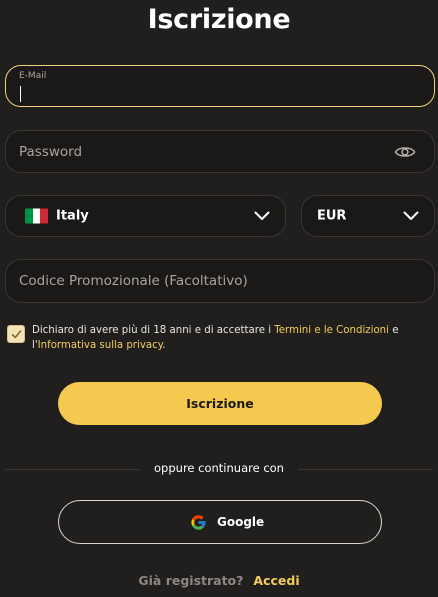  I want to click on google-signin-button: Google, so click(220, 522).